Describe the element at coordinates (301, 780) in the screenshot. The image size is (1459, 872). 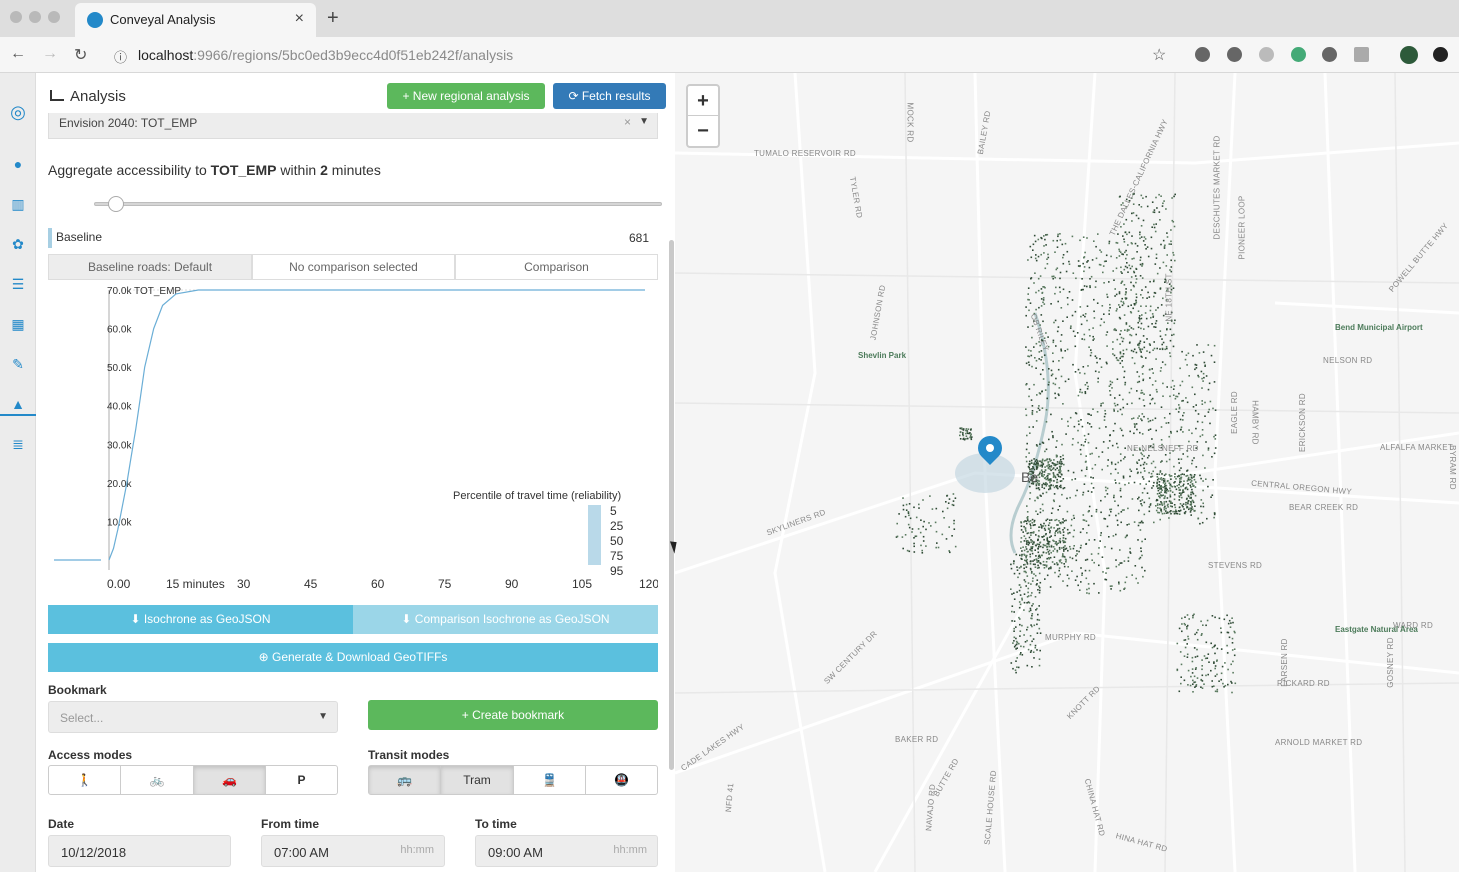
I see `park-ride-mode-button: P` at that location.